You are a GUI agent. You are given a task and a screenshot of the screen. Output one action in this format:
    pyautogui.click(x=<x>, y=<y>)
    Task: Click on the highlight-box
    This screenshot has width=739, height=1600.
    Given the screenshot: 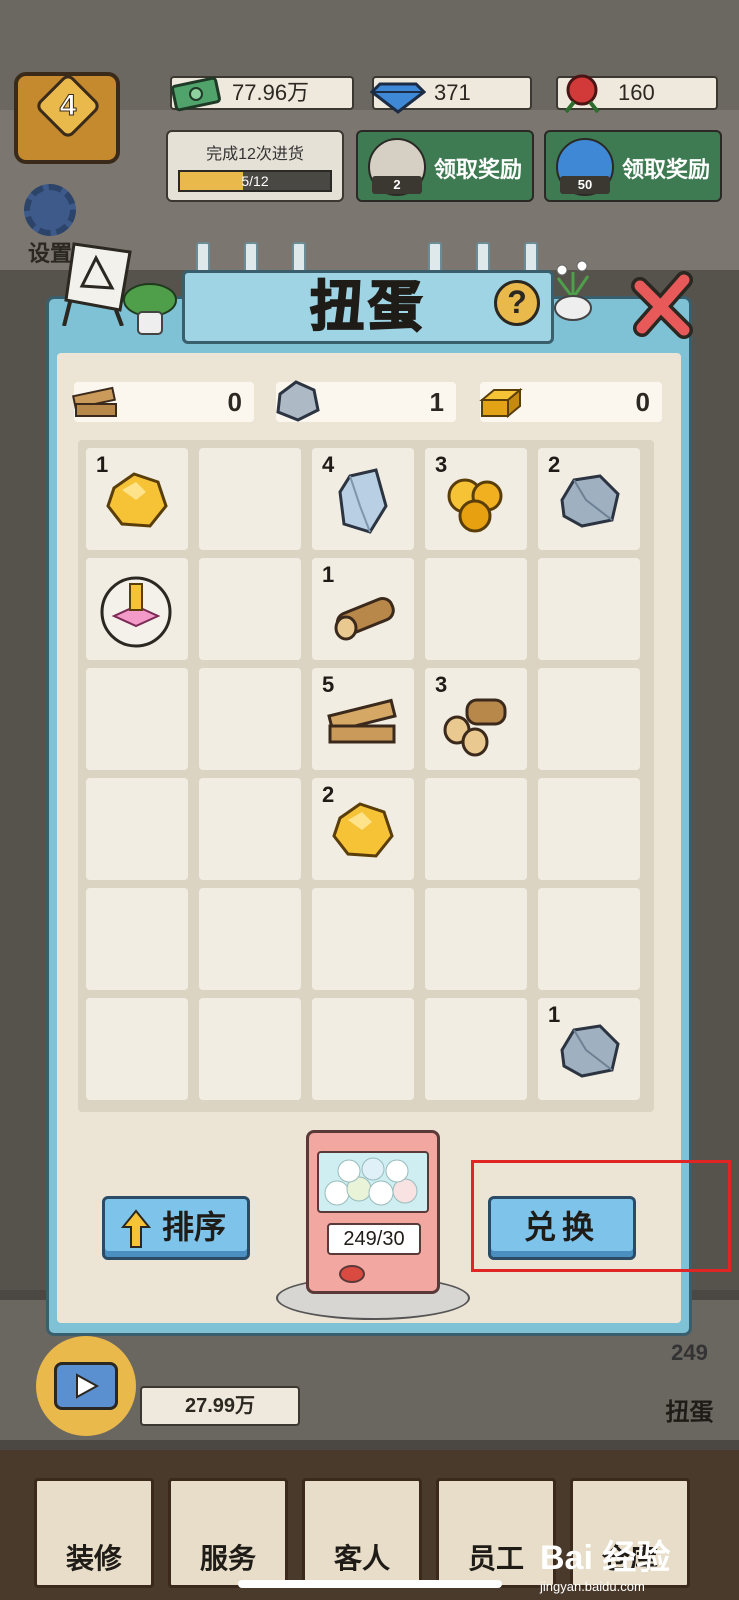 What is the action you would take?
    pyautogui.click(x=601, y=1216)
    